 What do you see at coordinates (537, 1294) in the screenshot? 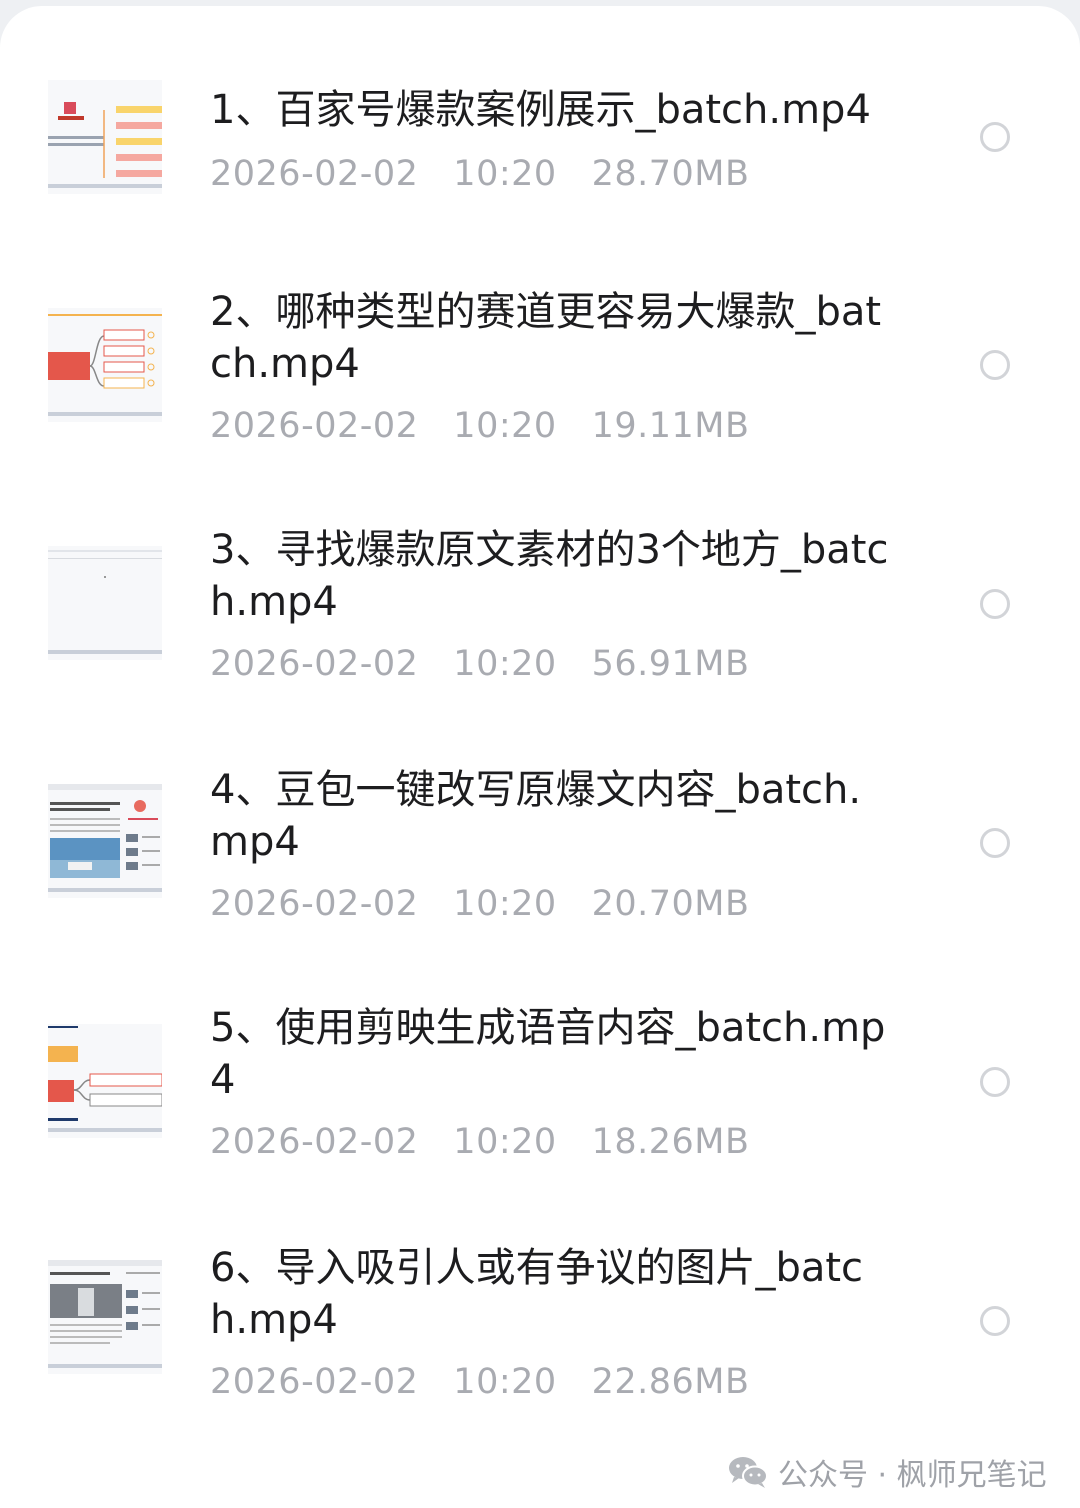
I see `file-title: 6、导入吸引人或有争议的图片_batch.mp4` at bounding box center [537, 1294].